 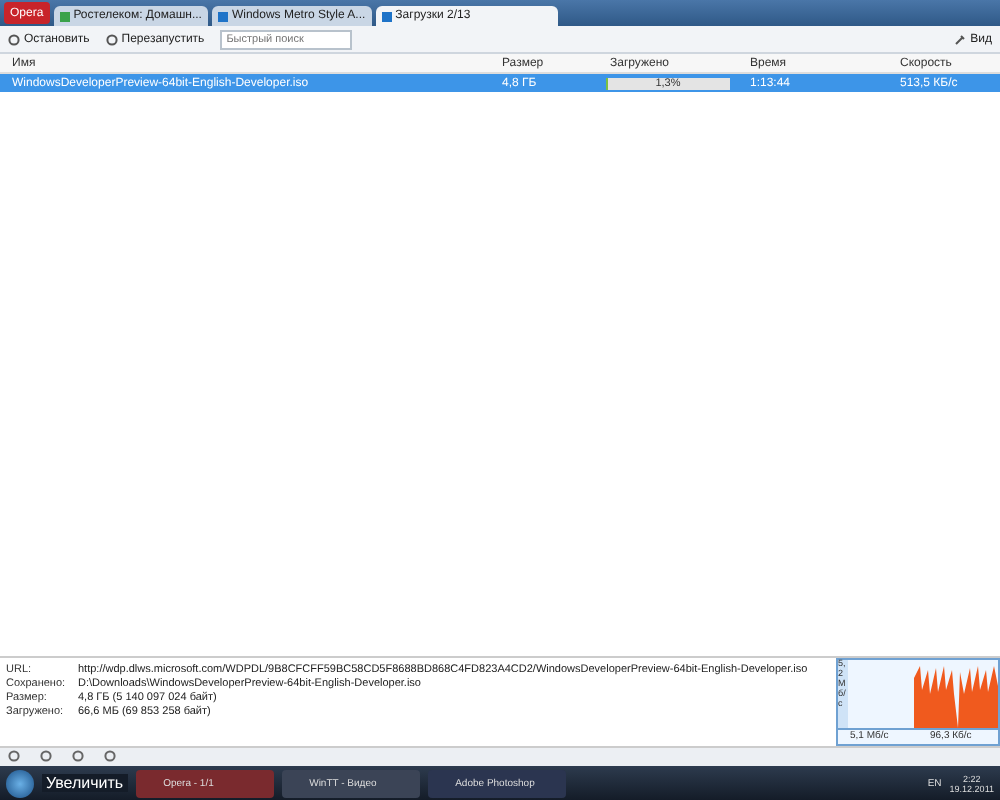 I want to click on start-button, so click(x=20, y=783).